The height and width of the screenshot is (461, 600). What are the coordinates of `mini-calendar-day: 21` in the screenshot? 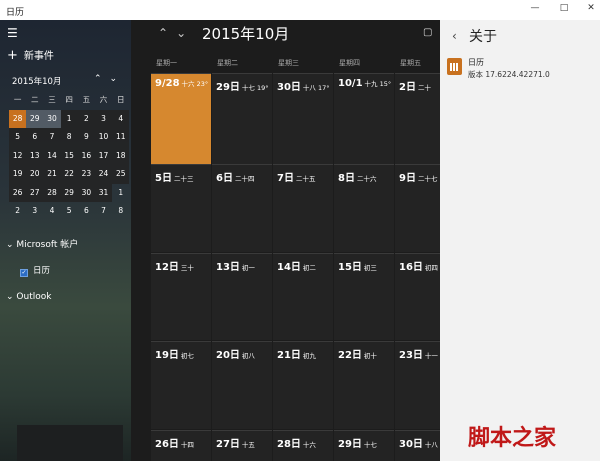 It's located at (52, 174).